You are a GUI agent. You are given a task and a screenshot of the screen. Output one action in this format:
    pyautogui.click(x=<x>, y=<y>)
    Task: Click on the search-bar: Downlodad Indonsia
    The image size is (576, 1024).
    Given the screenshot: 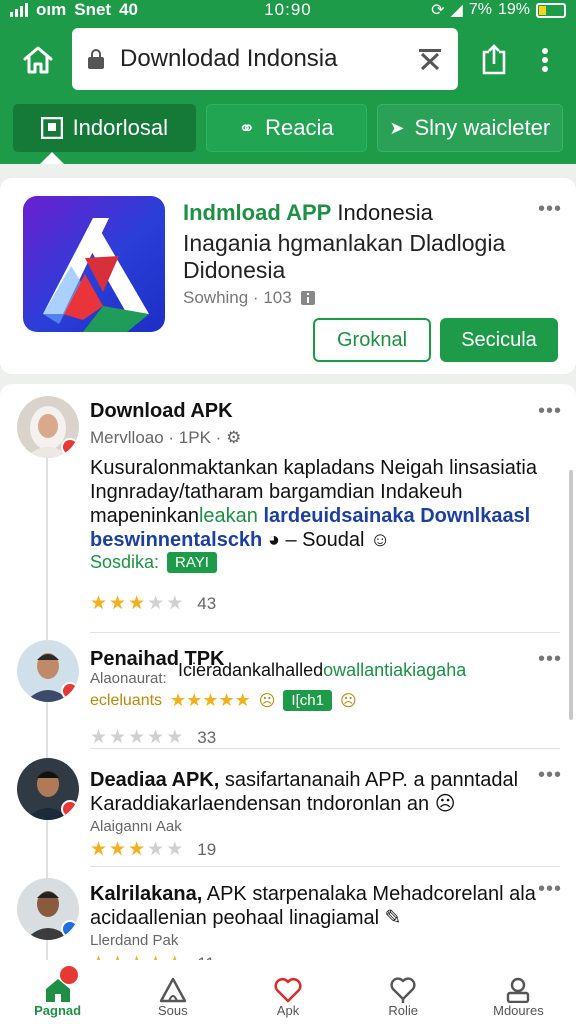 What is the action you would take?
    pyautogui.click(x=265, y=59)
    